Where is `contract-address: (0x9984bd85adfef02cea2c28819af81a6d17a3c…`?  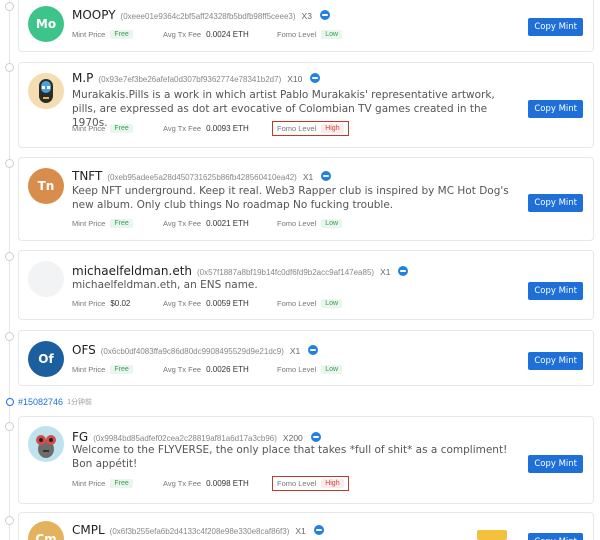 contract-address: (0x9984bd85adfef02cea2c28819af81a6d17a3c… is located at coordinates (185, 438).